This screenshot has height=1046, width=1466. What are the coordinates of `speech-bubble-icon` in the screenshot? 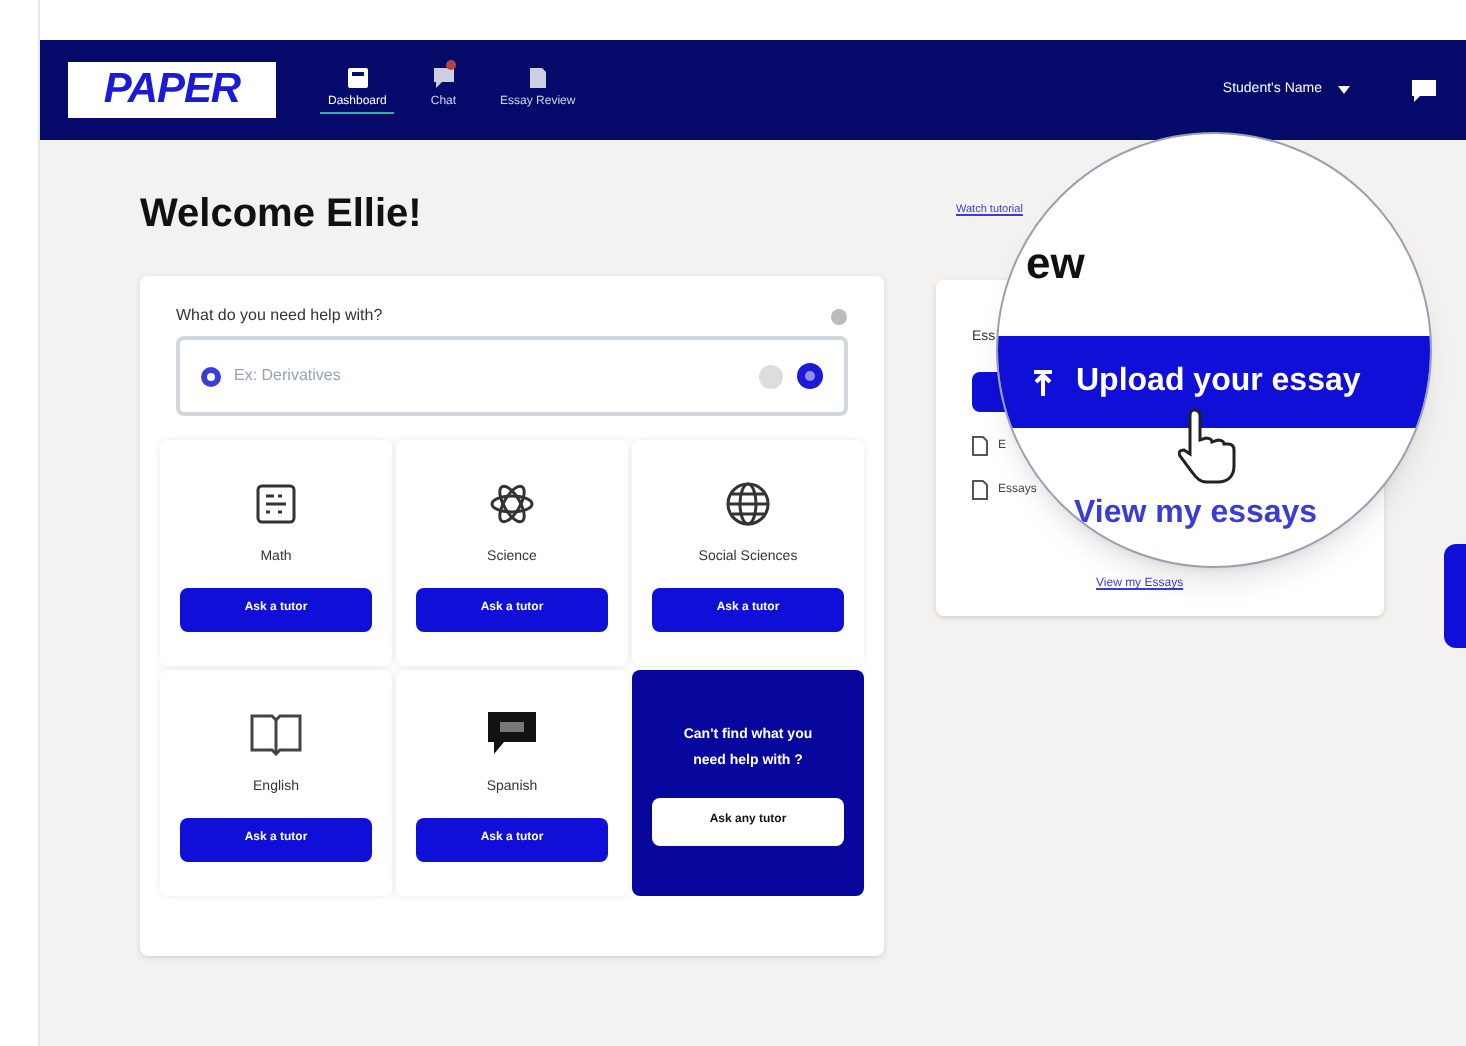 It's located at (512, 734).